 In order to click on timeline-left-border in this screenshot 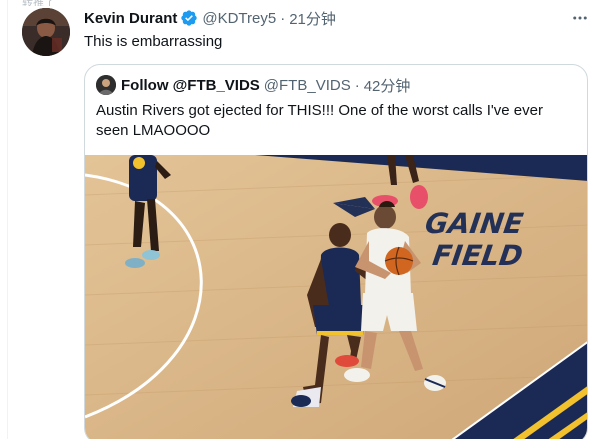, I will do `click(7, 219)`.